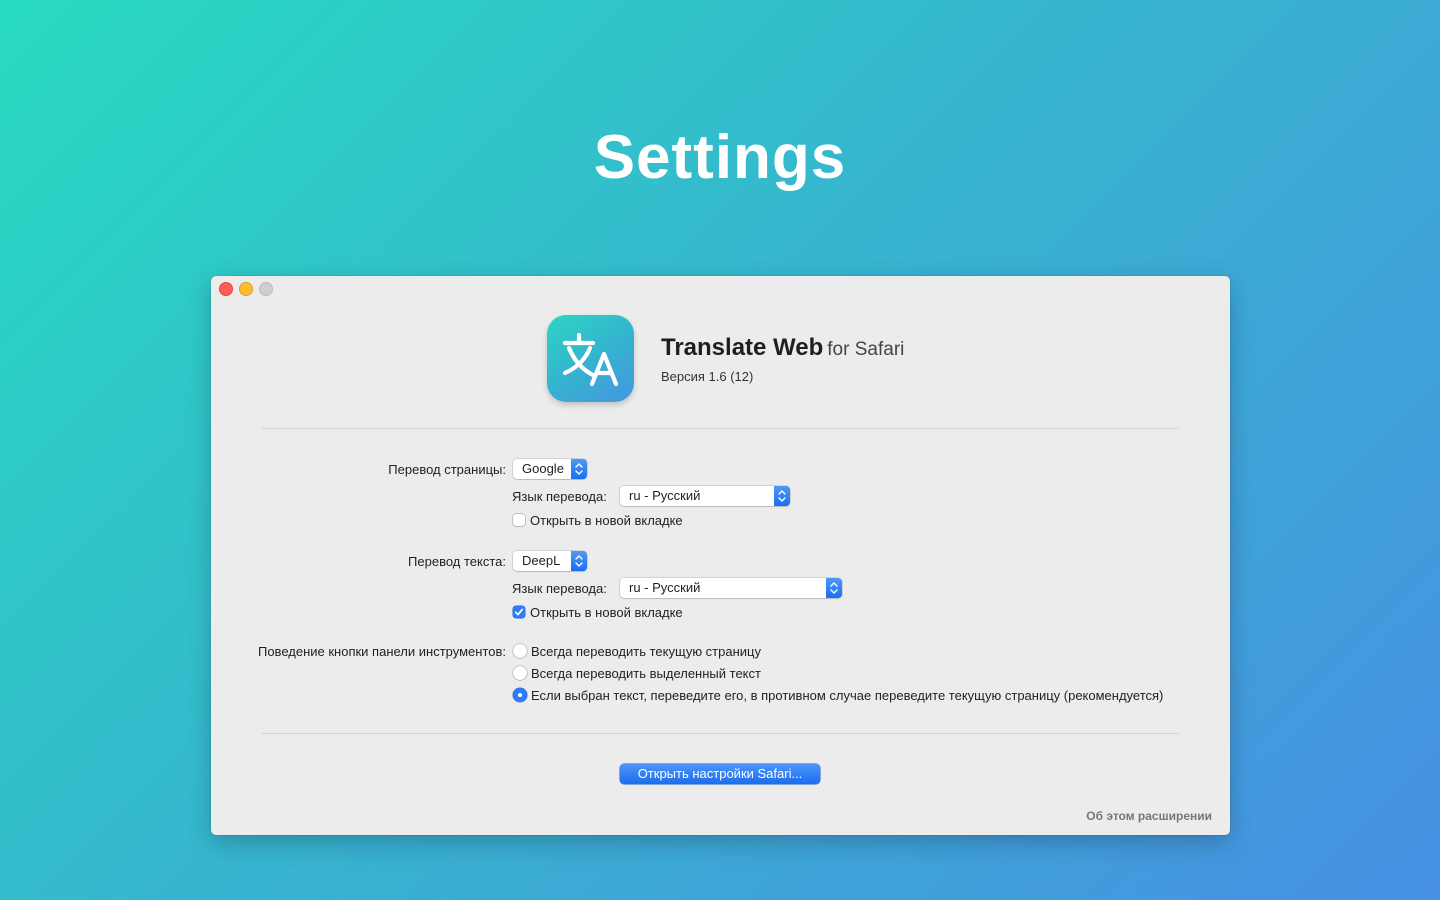 The image size is (1440, 900). I want to click on text-translation-service-value: DeepL, so click(541, 560).